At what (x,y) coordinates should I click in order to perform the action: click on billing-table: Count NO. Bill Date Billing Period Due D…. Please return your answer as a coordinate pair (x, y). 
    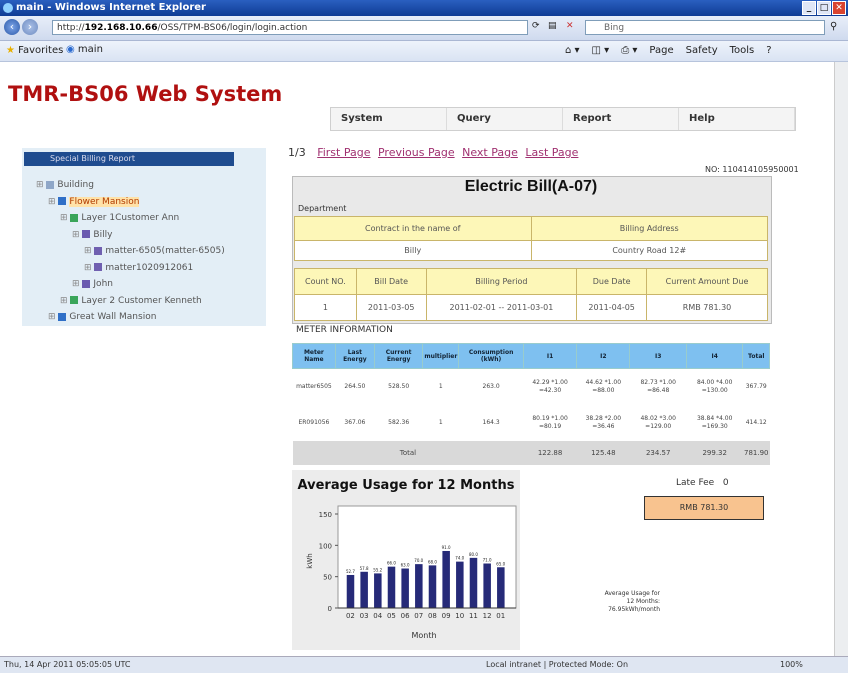
    Looking at the image, I should click on (531, 294).